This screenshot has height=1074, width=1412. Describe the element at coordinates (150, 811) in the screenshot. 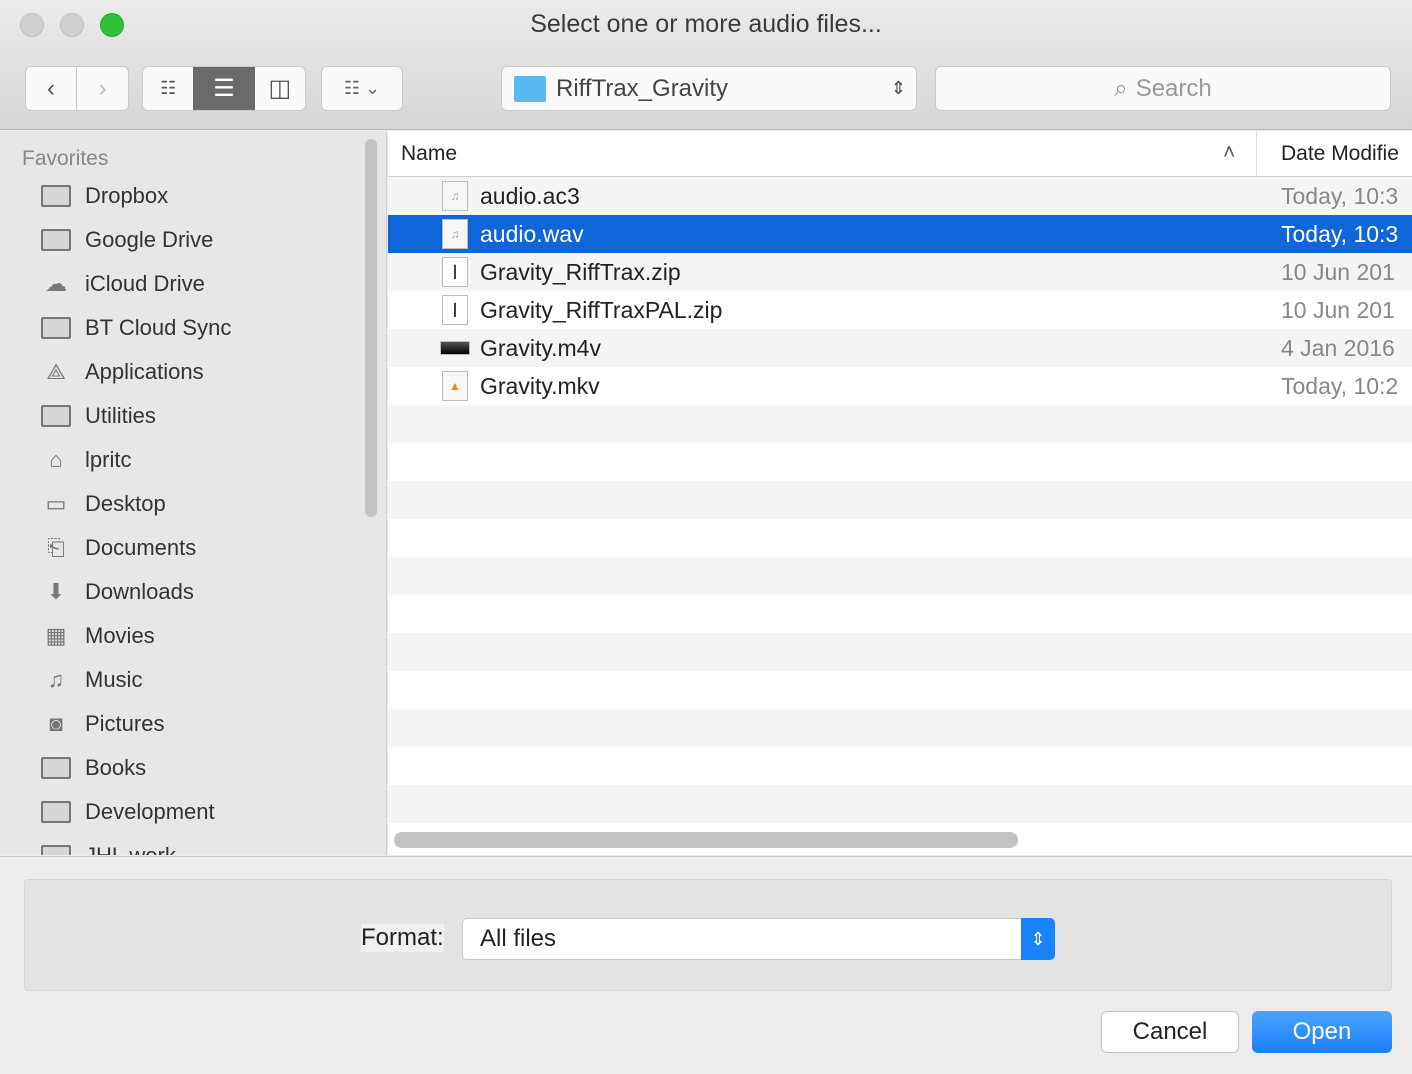

I see `sidebar-item-label: Development` at that location.